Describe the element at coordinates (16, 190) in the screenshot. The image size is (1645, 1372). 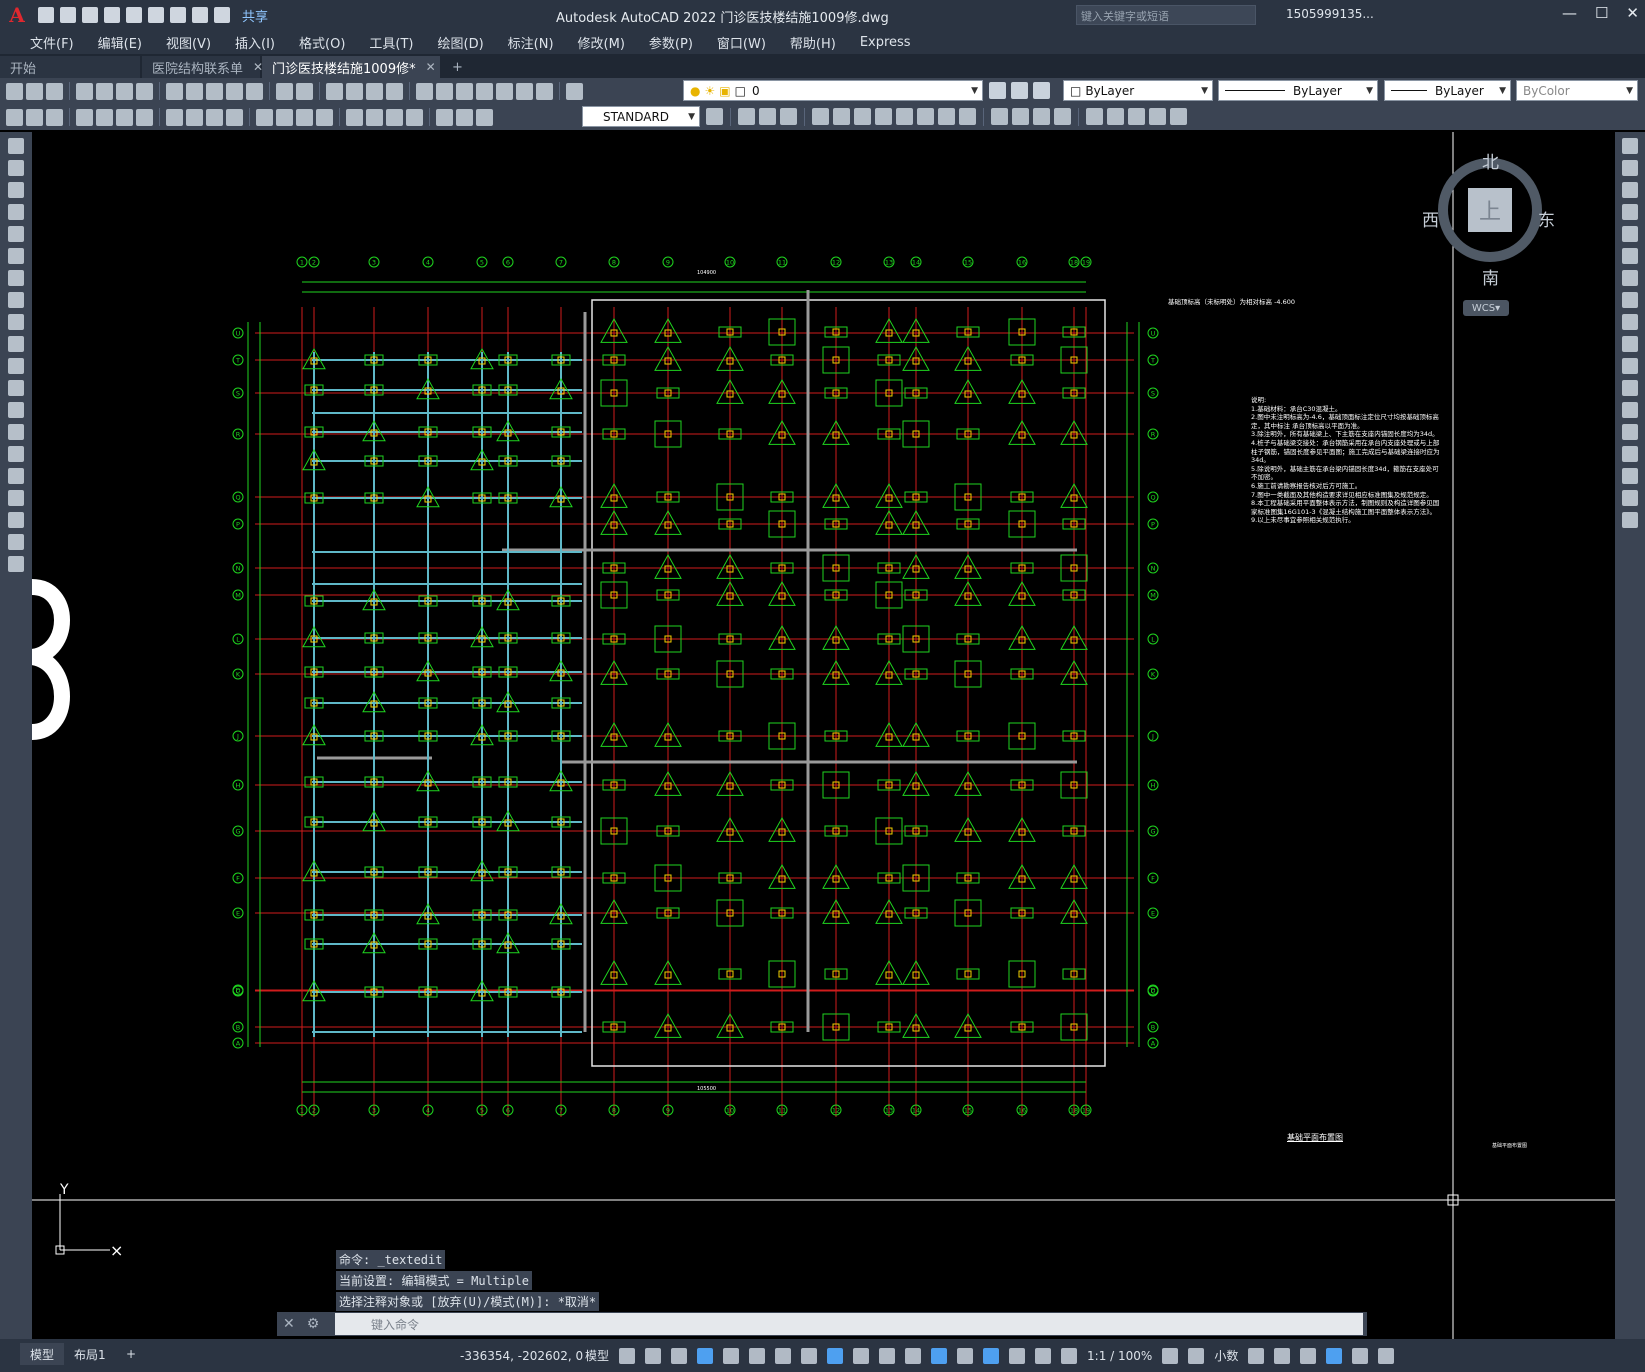
I see `polyline-icon` at that location.